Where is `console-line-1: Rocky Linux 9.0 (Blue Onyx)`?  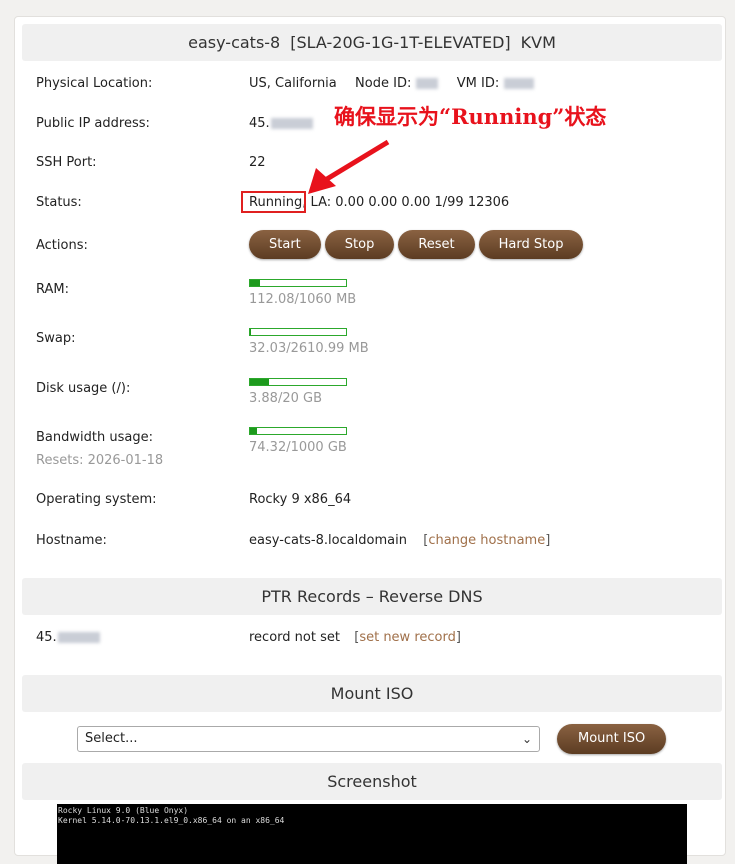 console-line-1: Rocky Linux 9.0 (Blue Onyx) is located at coordinates (123, 810).